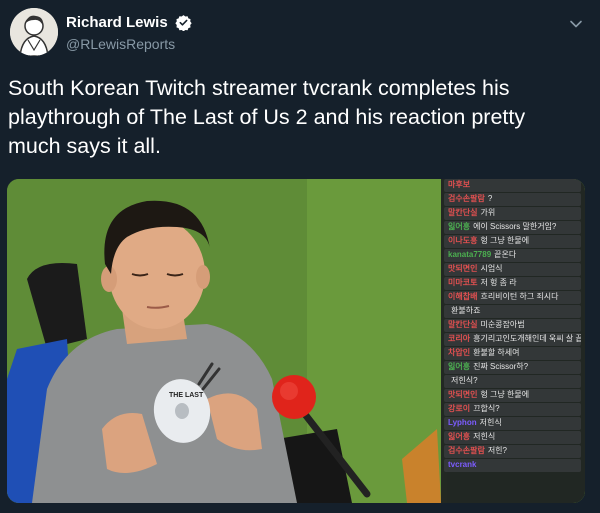 Image resolution: width=600 pixels, height=513 pixels. What do you see at coordinates (512, 185) in the screenshot?
I see `chat-message: 마후보` at bounding box center [512, 185].